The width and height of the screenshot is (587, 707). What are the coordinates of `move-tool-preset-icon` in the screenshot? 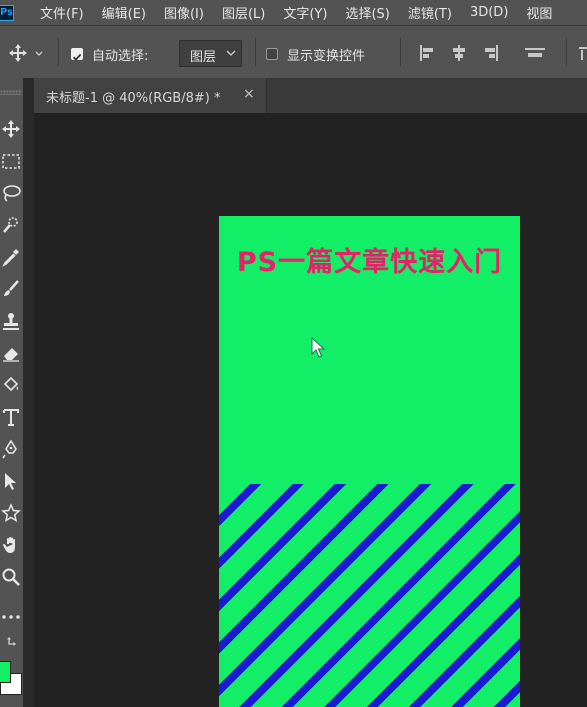 It's located at (26, 55).